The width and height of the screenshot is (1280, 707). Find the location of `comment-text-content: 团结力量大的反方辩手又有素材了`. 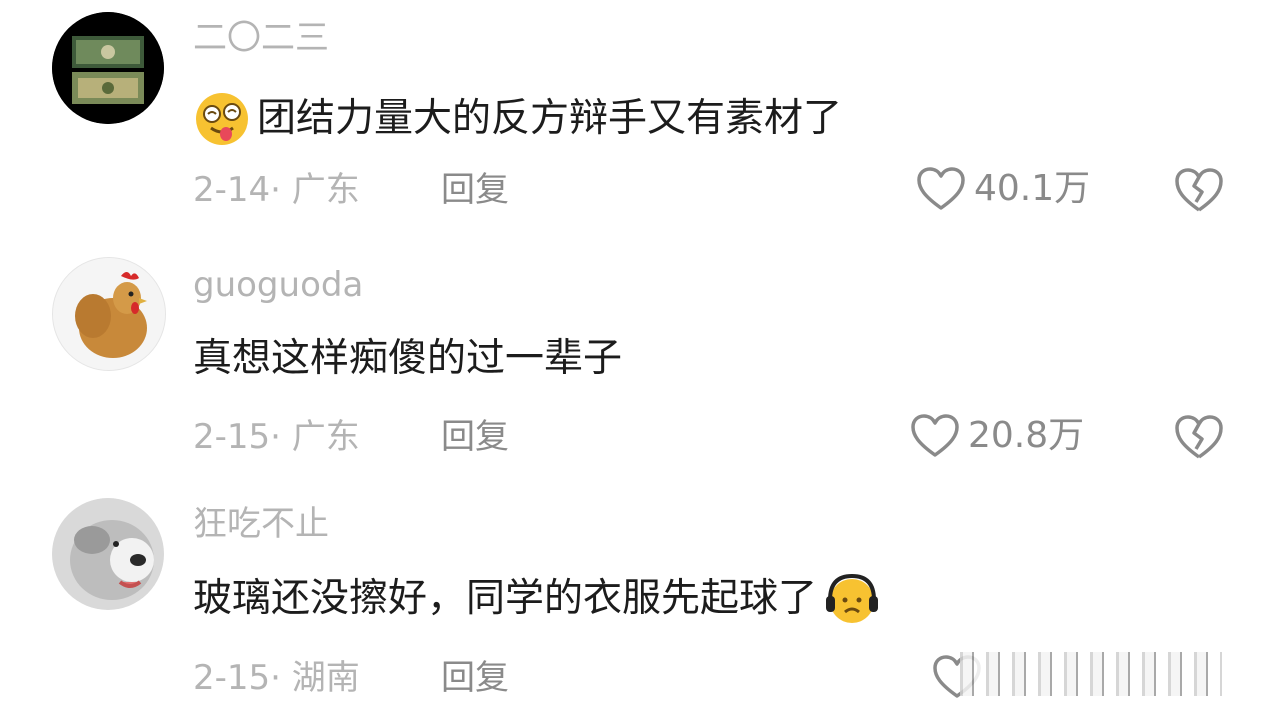

comment-text-content: 团结力量大的反方辩手又有素材了 is located at coordinates (550, 118).